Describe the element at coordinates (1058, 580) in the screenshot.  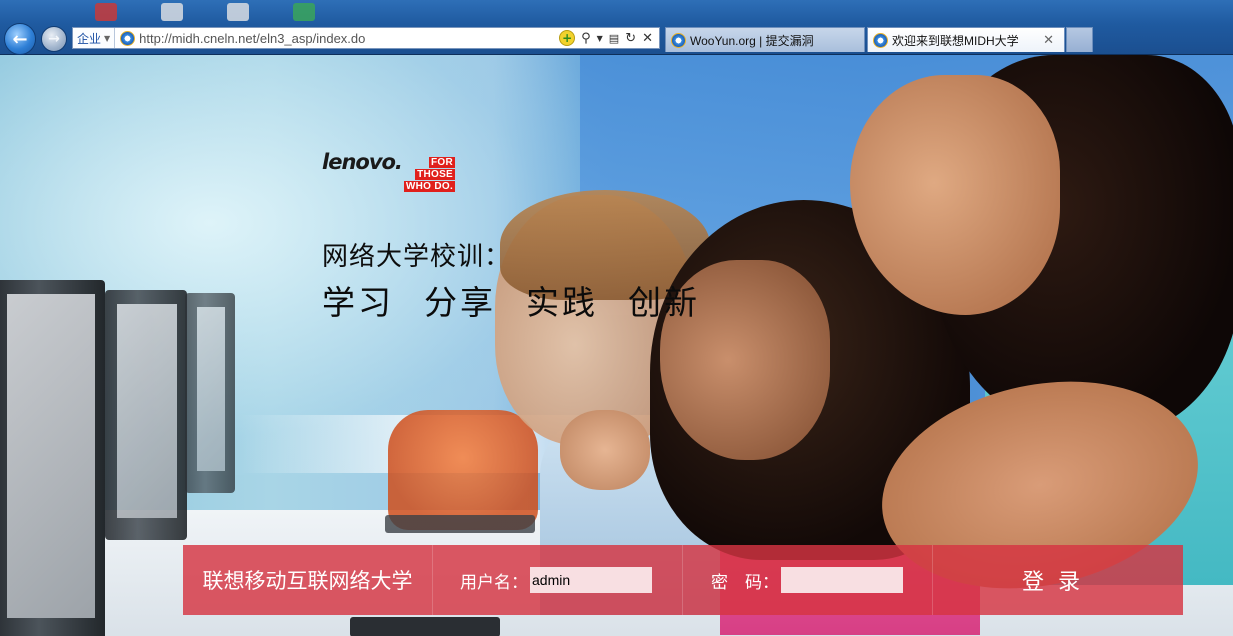
I see `login-button: 登录` at that location.